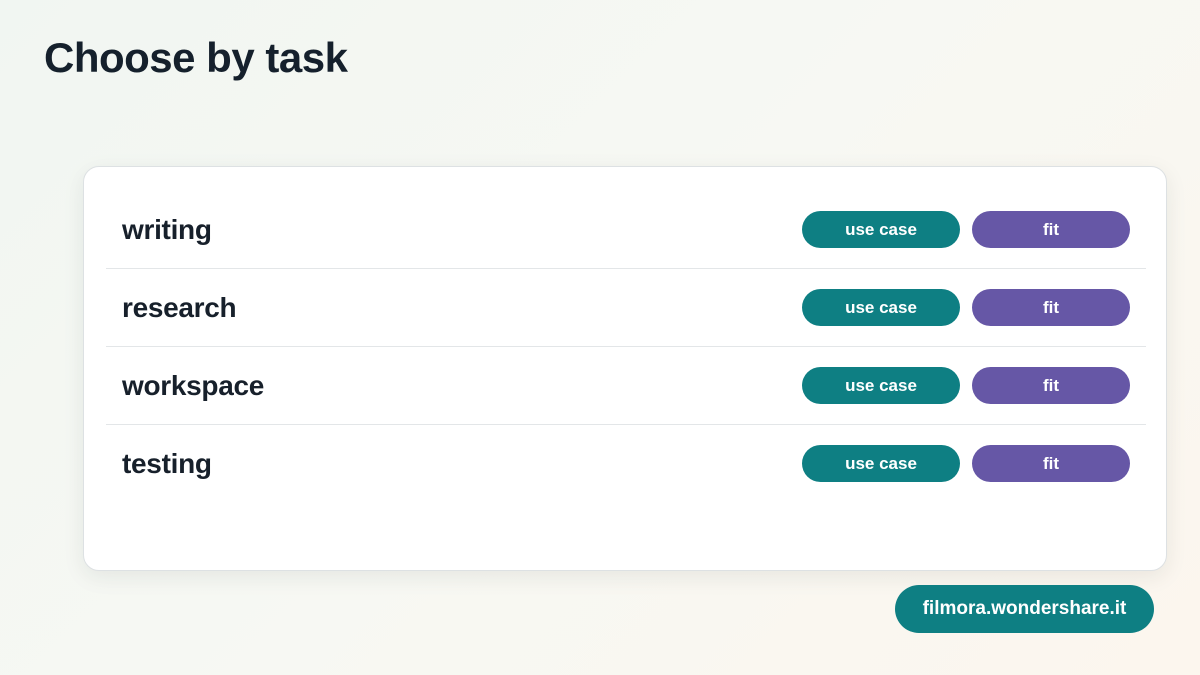 This screenshot has width=1200, height=675. I want to click on task-name: workspace, so click(193, 385).